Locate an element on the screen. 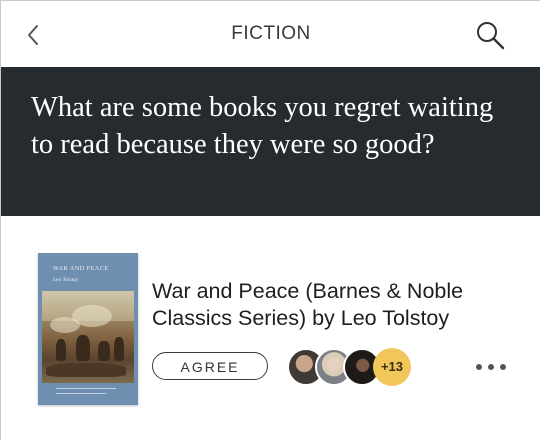  top-bar: FICTION is located at coordinates (270, 34).